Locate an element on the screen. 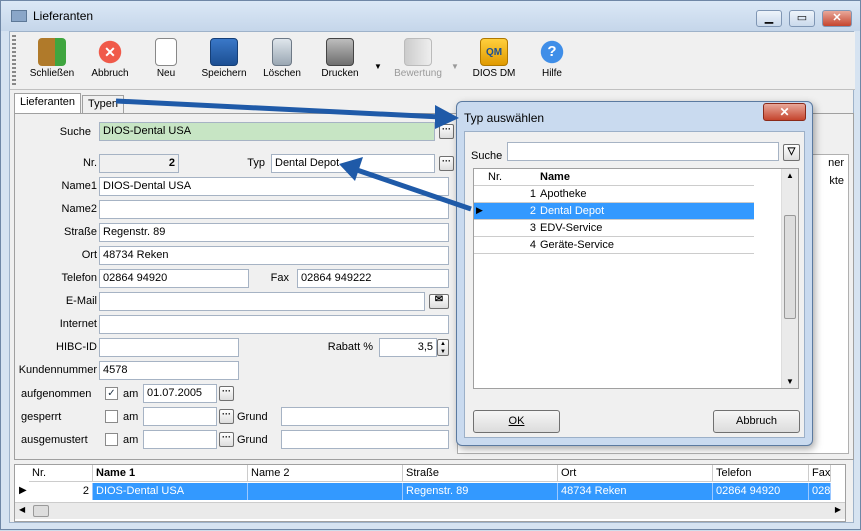  toolbar-grip is located at coordinates (14, 61).